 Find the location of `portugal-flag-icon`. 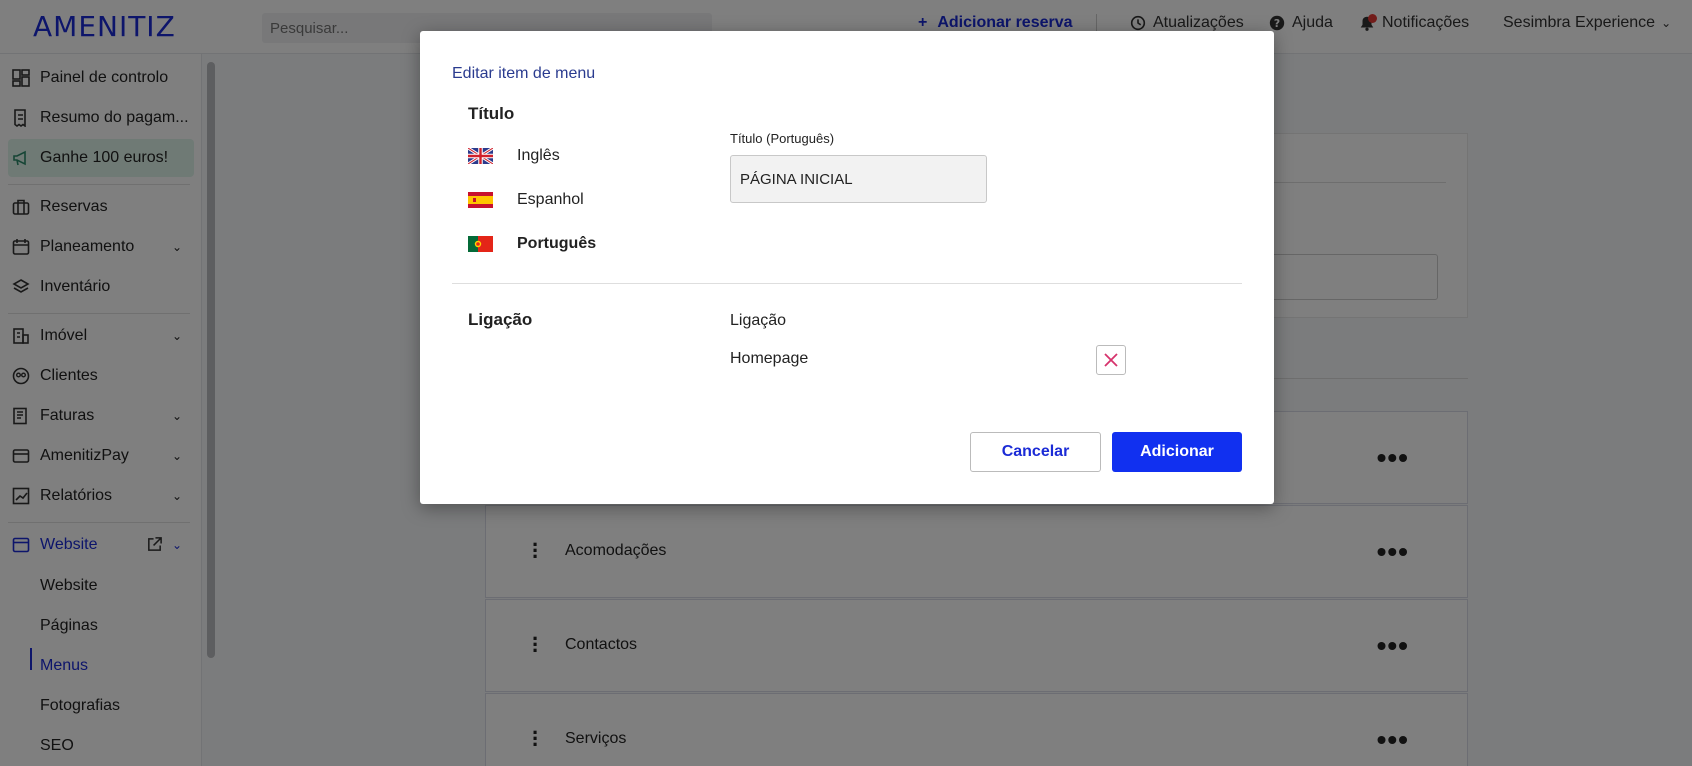

portugal-flag-icon is located at coordinates (480, 244).